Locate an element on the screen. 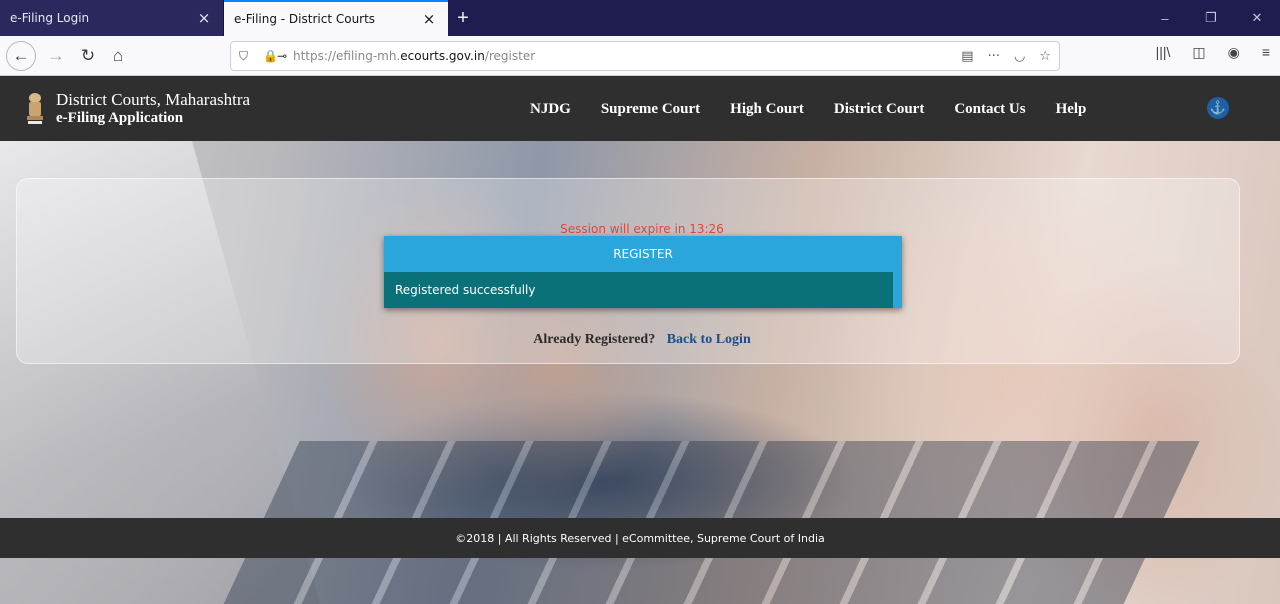  bookmark-star-icon: ☆ is located at coordinates (1045, 56).